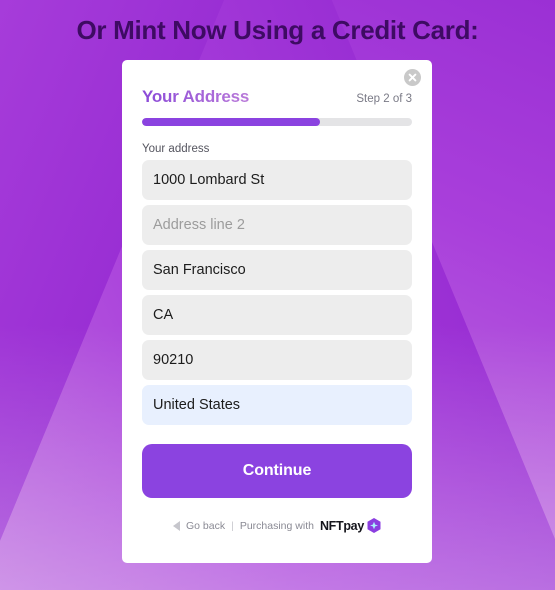  Describe the element at coordinates (341, 525) in the screenshot. I see `brand-name-label: NFTpay` at that location.